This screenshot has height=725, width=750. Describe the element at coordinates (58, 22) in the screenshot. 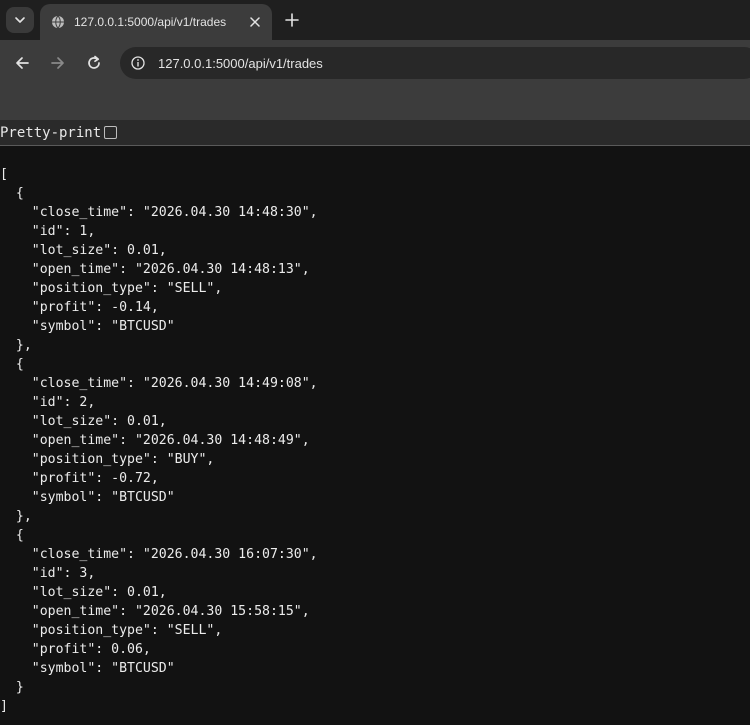

I see `globe-icon` at that location.